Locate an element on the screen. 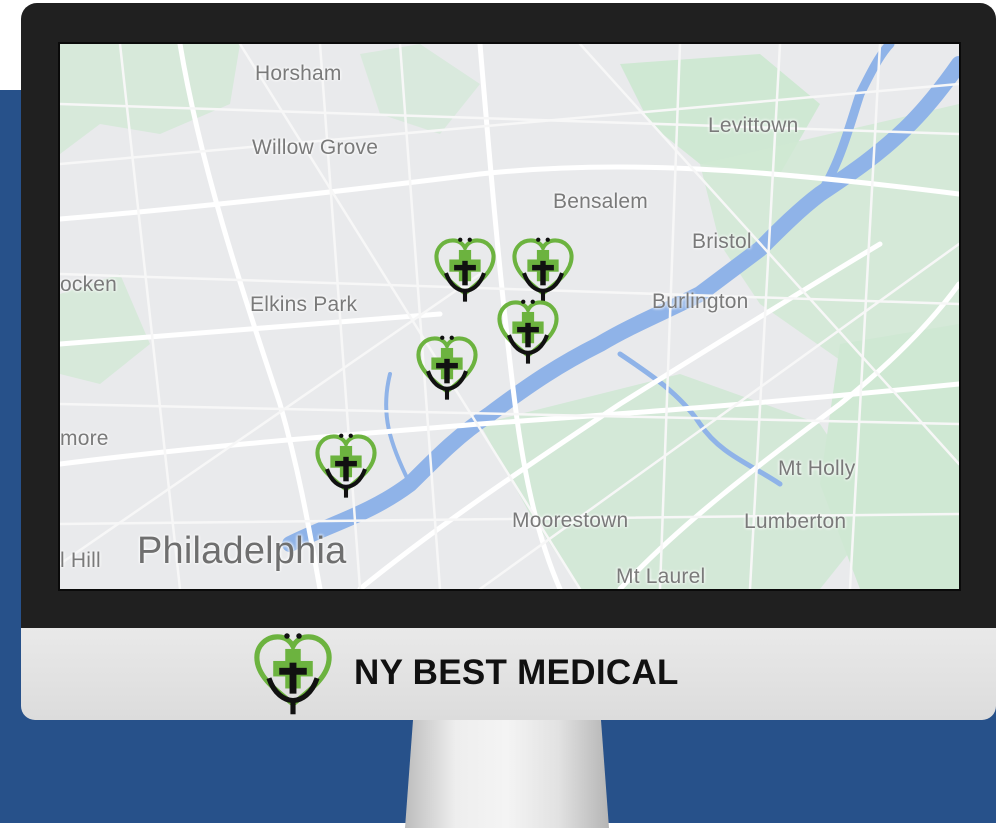  place-label-mt-laurel: Mt Laurel is located at coordinates (661, 576).